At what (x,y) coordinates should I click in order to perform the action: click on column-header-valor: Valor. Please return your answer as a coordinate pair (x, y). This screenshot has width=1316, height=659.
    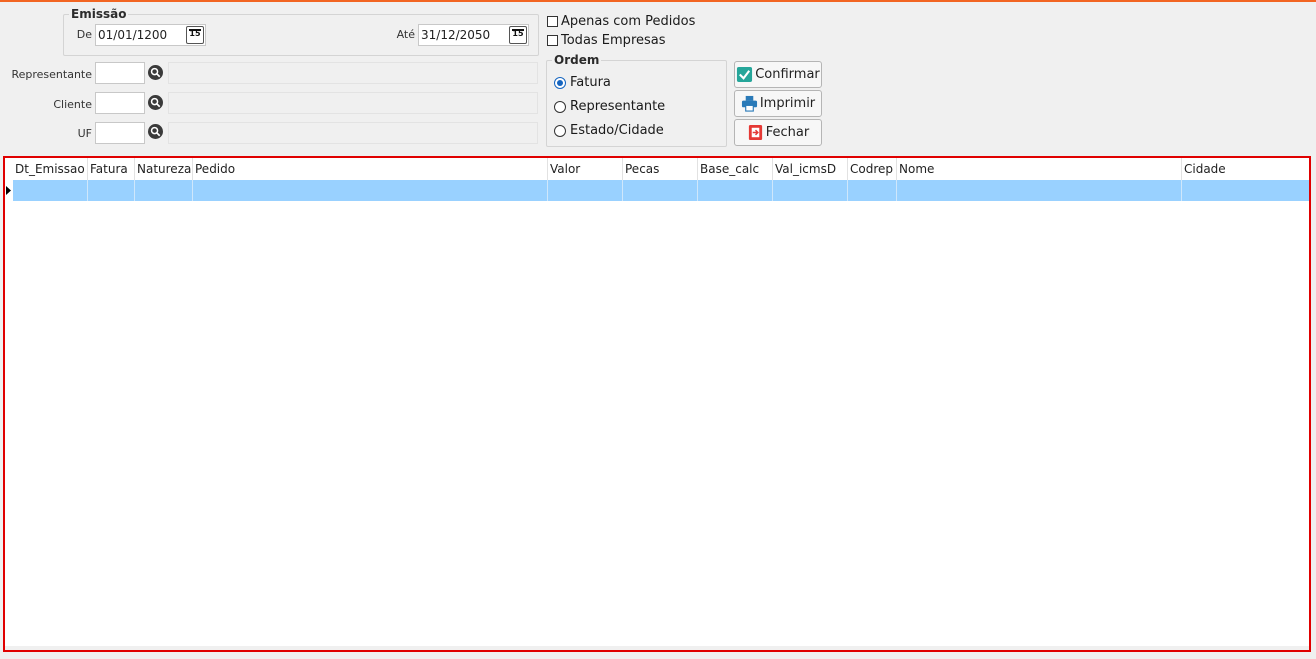
    Looking at the image, I should click on (585, 169).